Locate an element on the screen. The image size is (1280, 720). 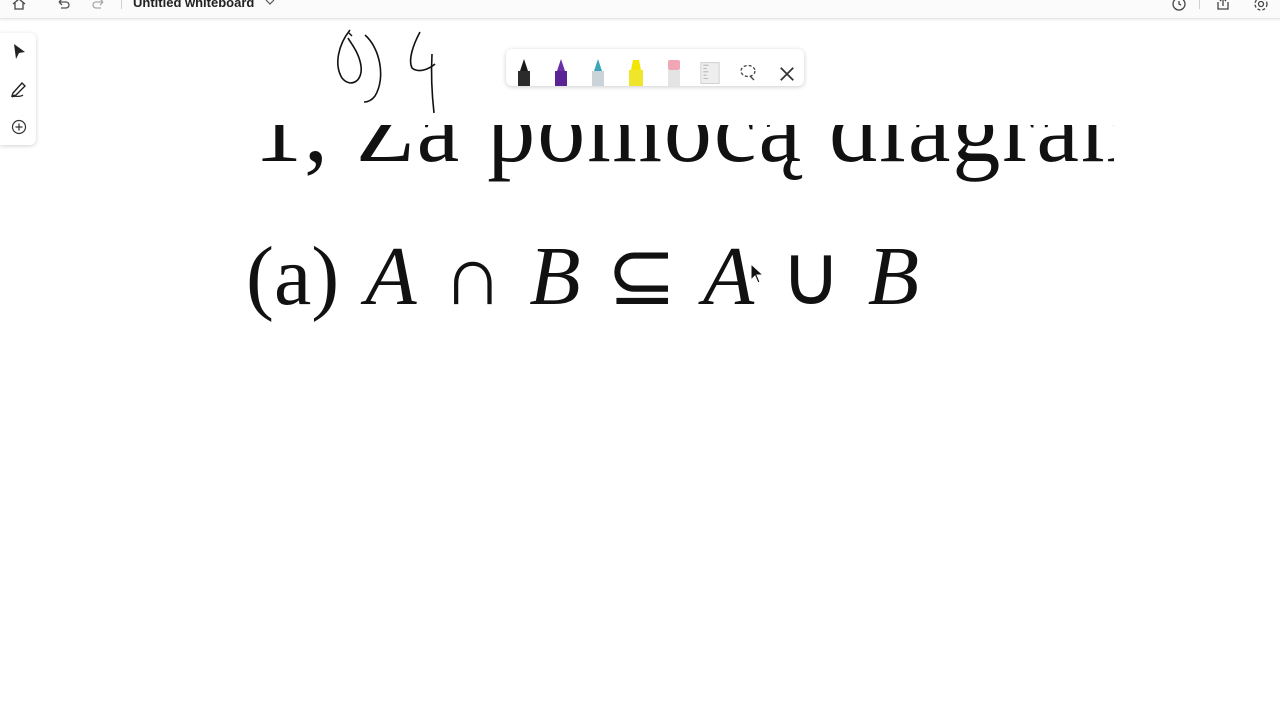
mouse-cursor-icon is located at coordinates (757, 273).